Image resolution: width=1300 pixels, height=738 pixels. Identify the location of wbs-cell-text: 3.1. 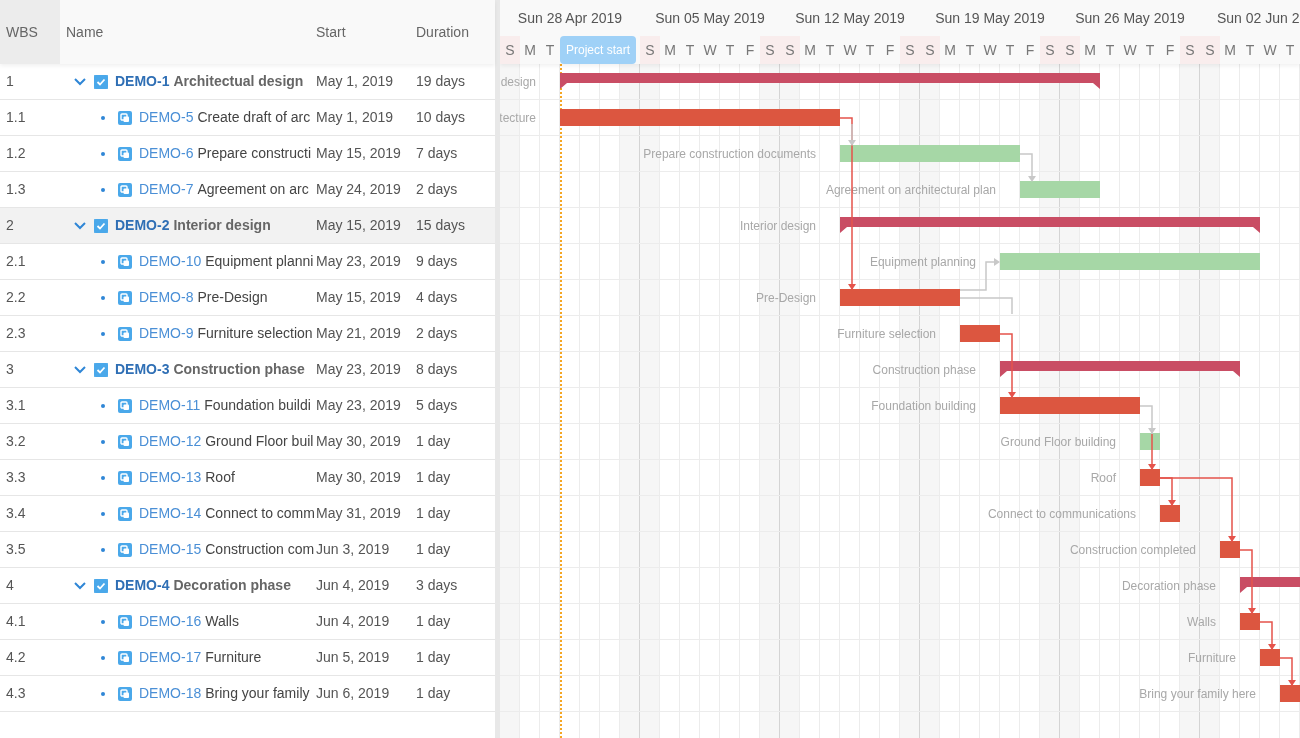
(16, 405).